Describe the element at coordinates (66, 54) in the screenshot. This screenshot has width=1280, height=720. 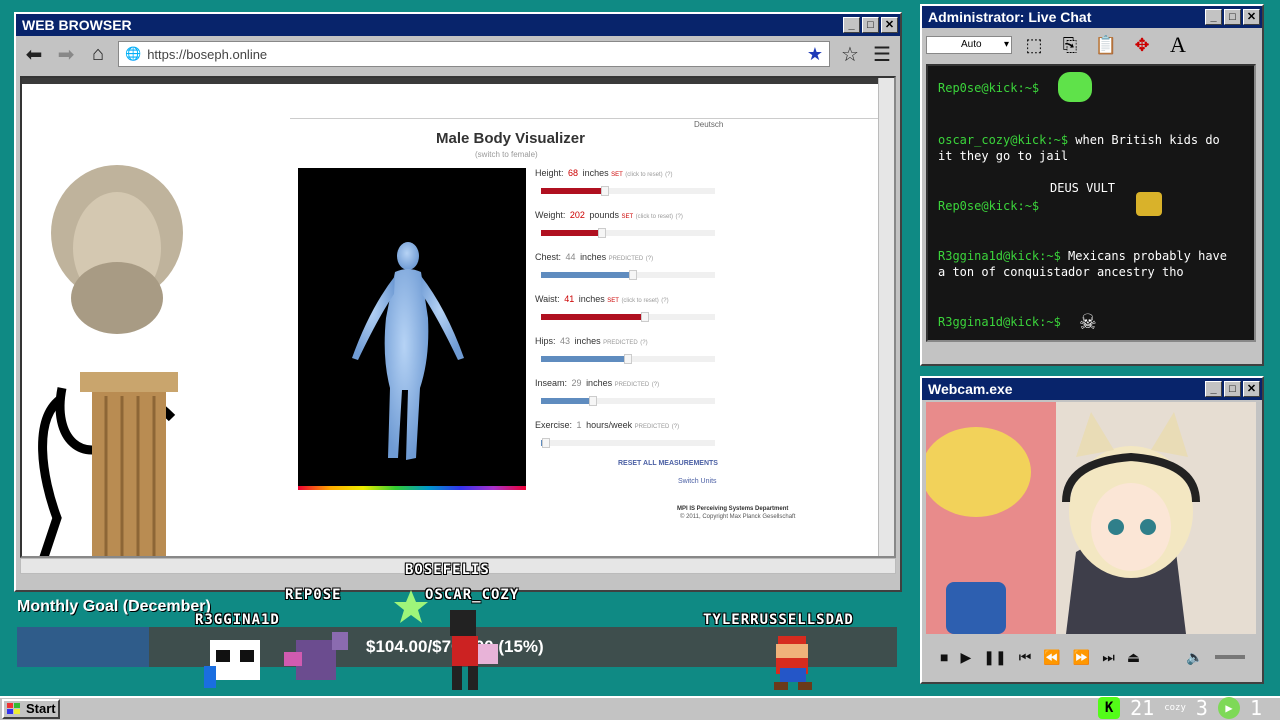
I see `forward-arrow-icon: ➡` at that location.